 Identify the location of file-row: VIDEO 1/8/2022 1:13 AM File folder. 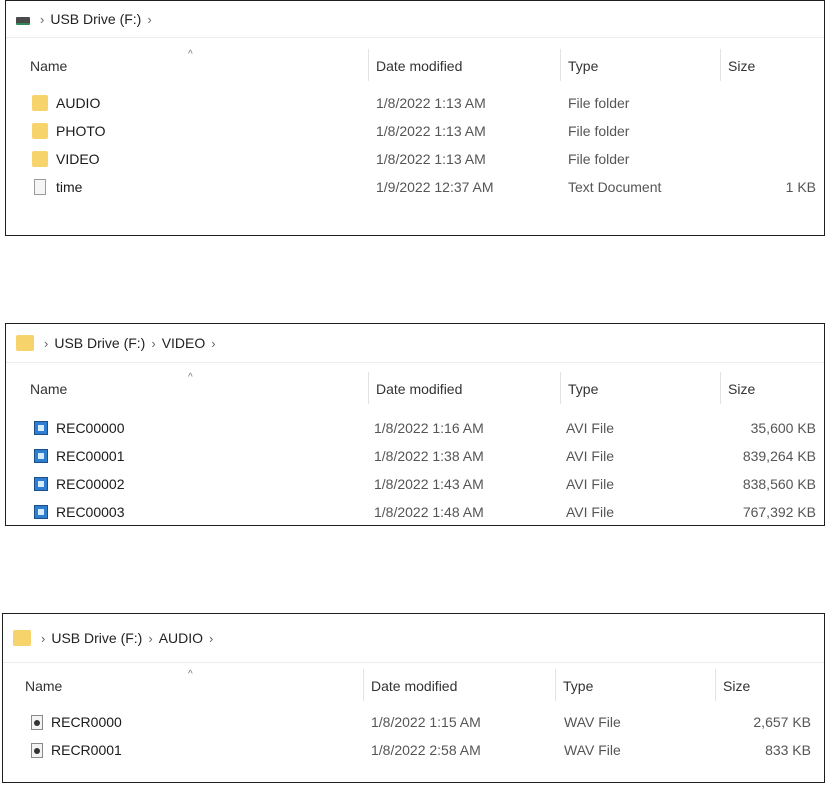
(415, 159).